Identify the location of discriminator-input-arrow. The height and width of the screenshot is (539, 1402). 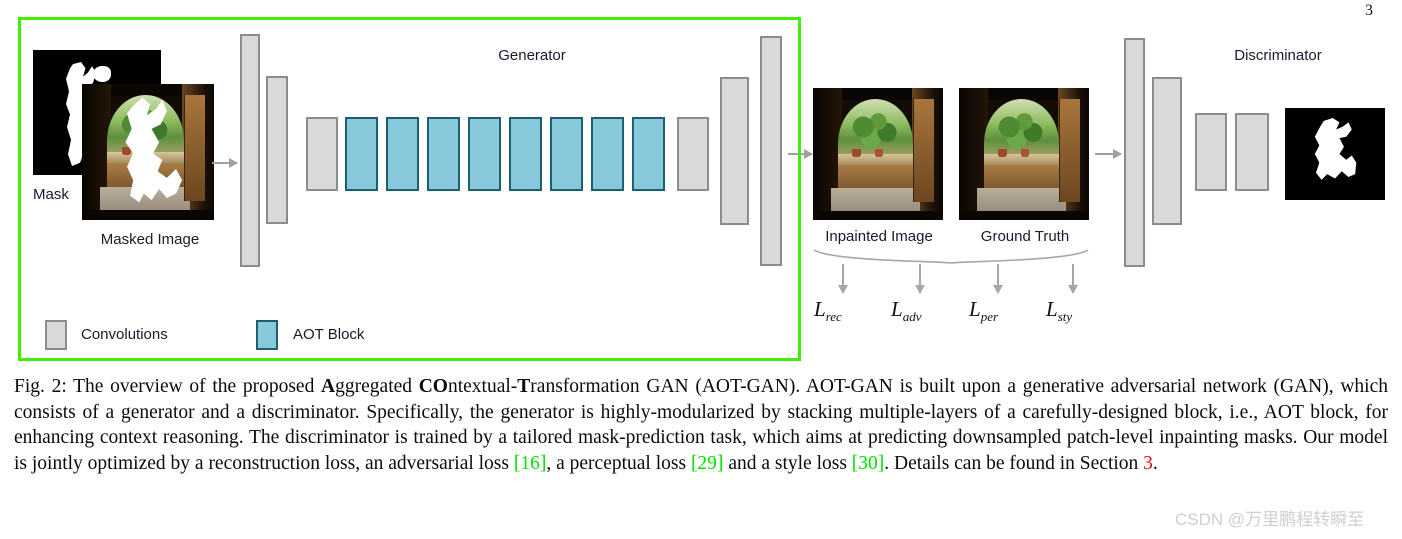
(1108, 154).